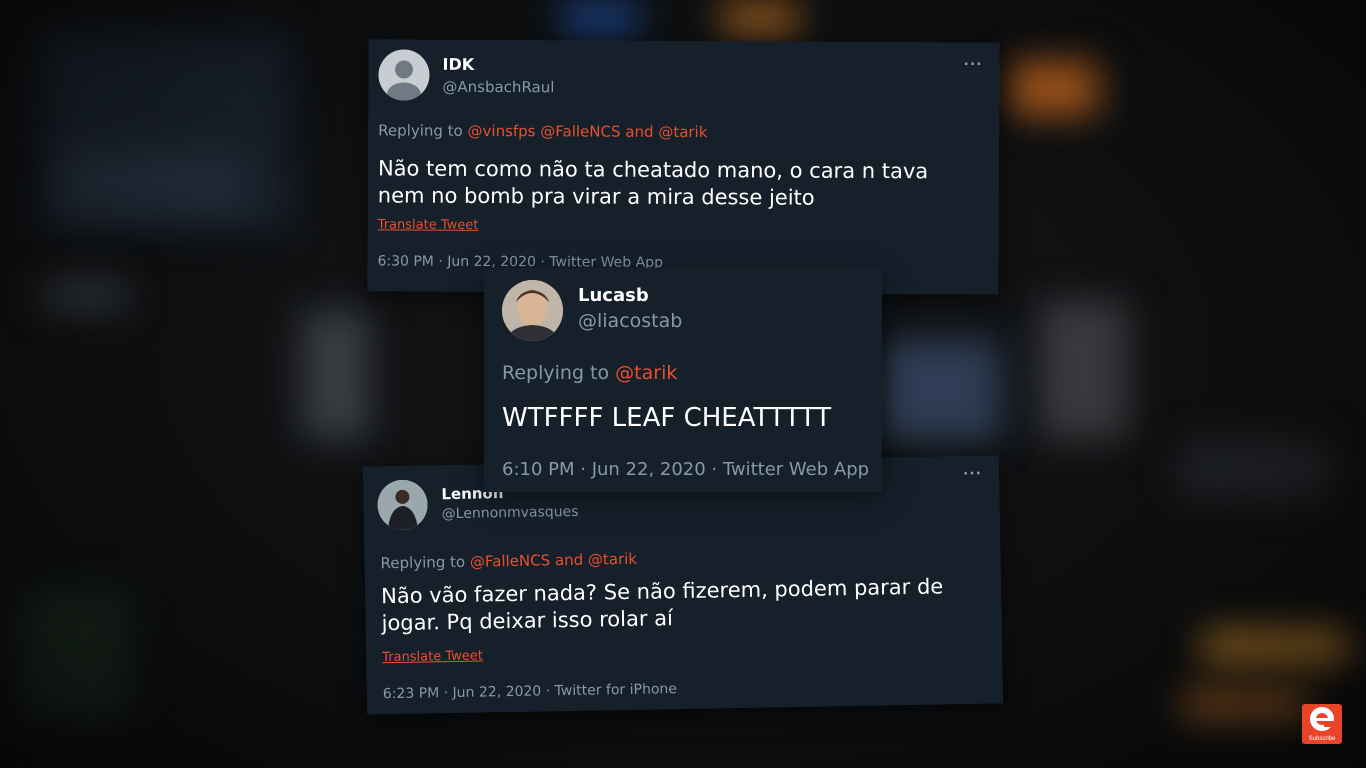  What do you see at coordinates (1322, 724) in the screenshot?
I see `subscribe-logo-button: Subscribe` at bounding box center [1322, 724].